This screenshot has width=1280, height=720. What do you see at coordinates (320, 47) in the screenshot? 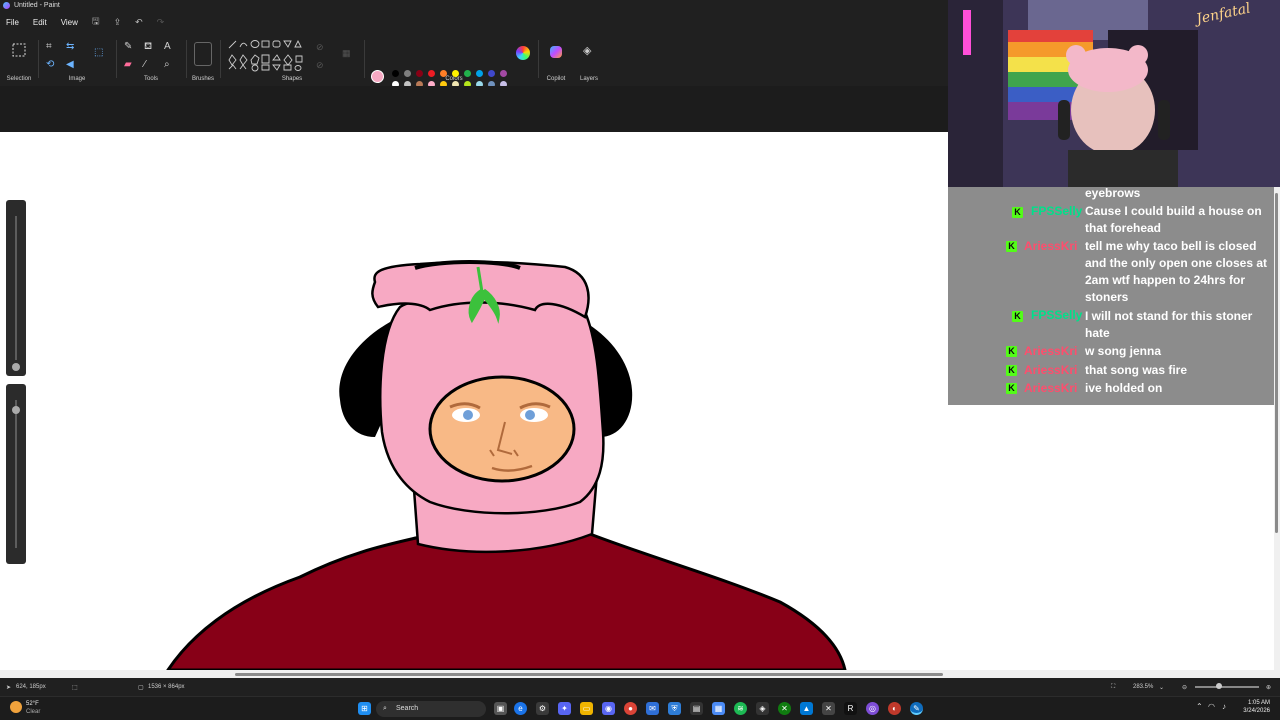
I see `outline-icon: ⊘` at bounding box center [320, 47].